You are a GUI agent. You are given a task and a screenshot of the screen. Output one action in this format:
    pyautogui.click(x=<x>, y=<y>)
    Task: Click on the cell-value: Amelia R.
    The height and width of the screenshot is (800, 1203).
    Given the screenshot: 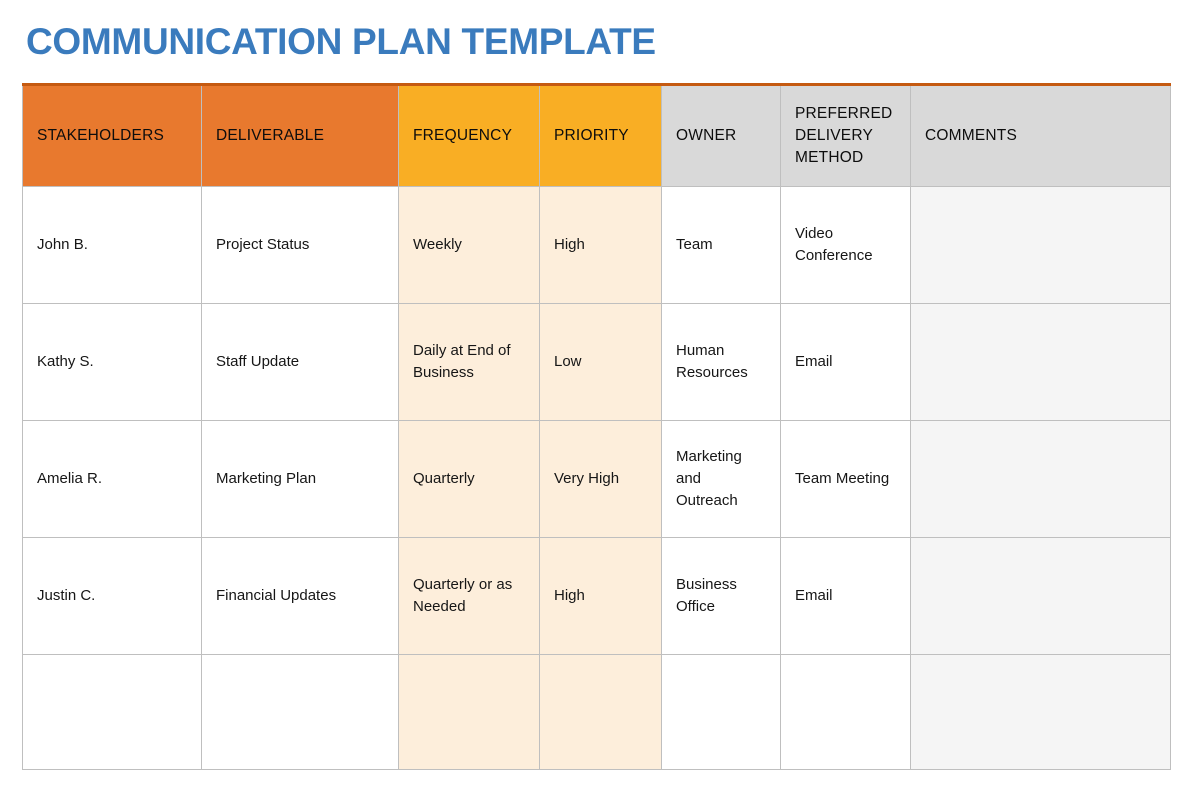 What is the action you would take?
    pyautogui.click(x=70, y=478)
    